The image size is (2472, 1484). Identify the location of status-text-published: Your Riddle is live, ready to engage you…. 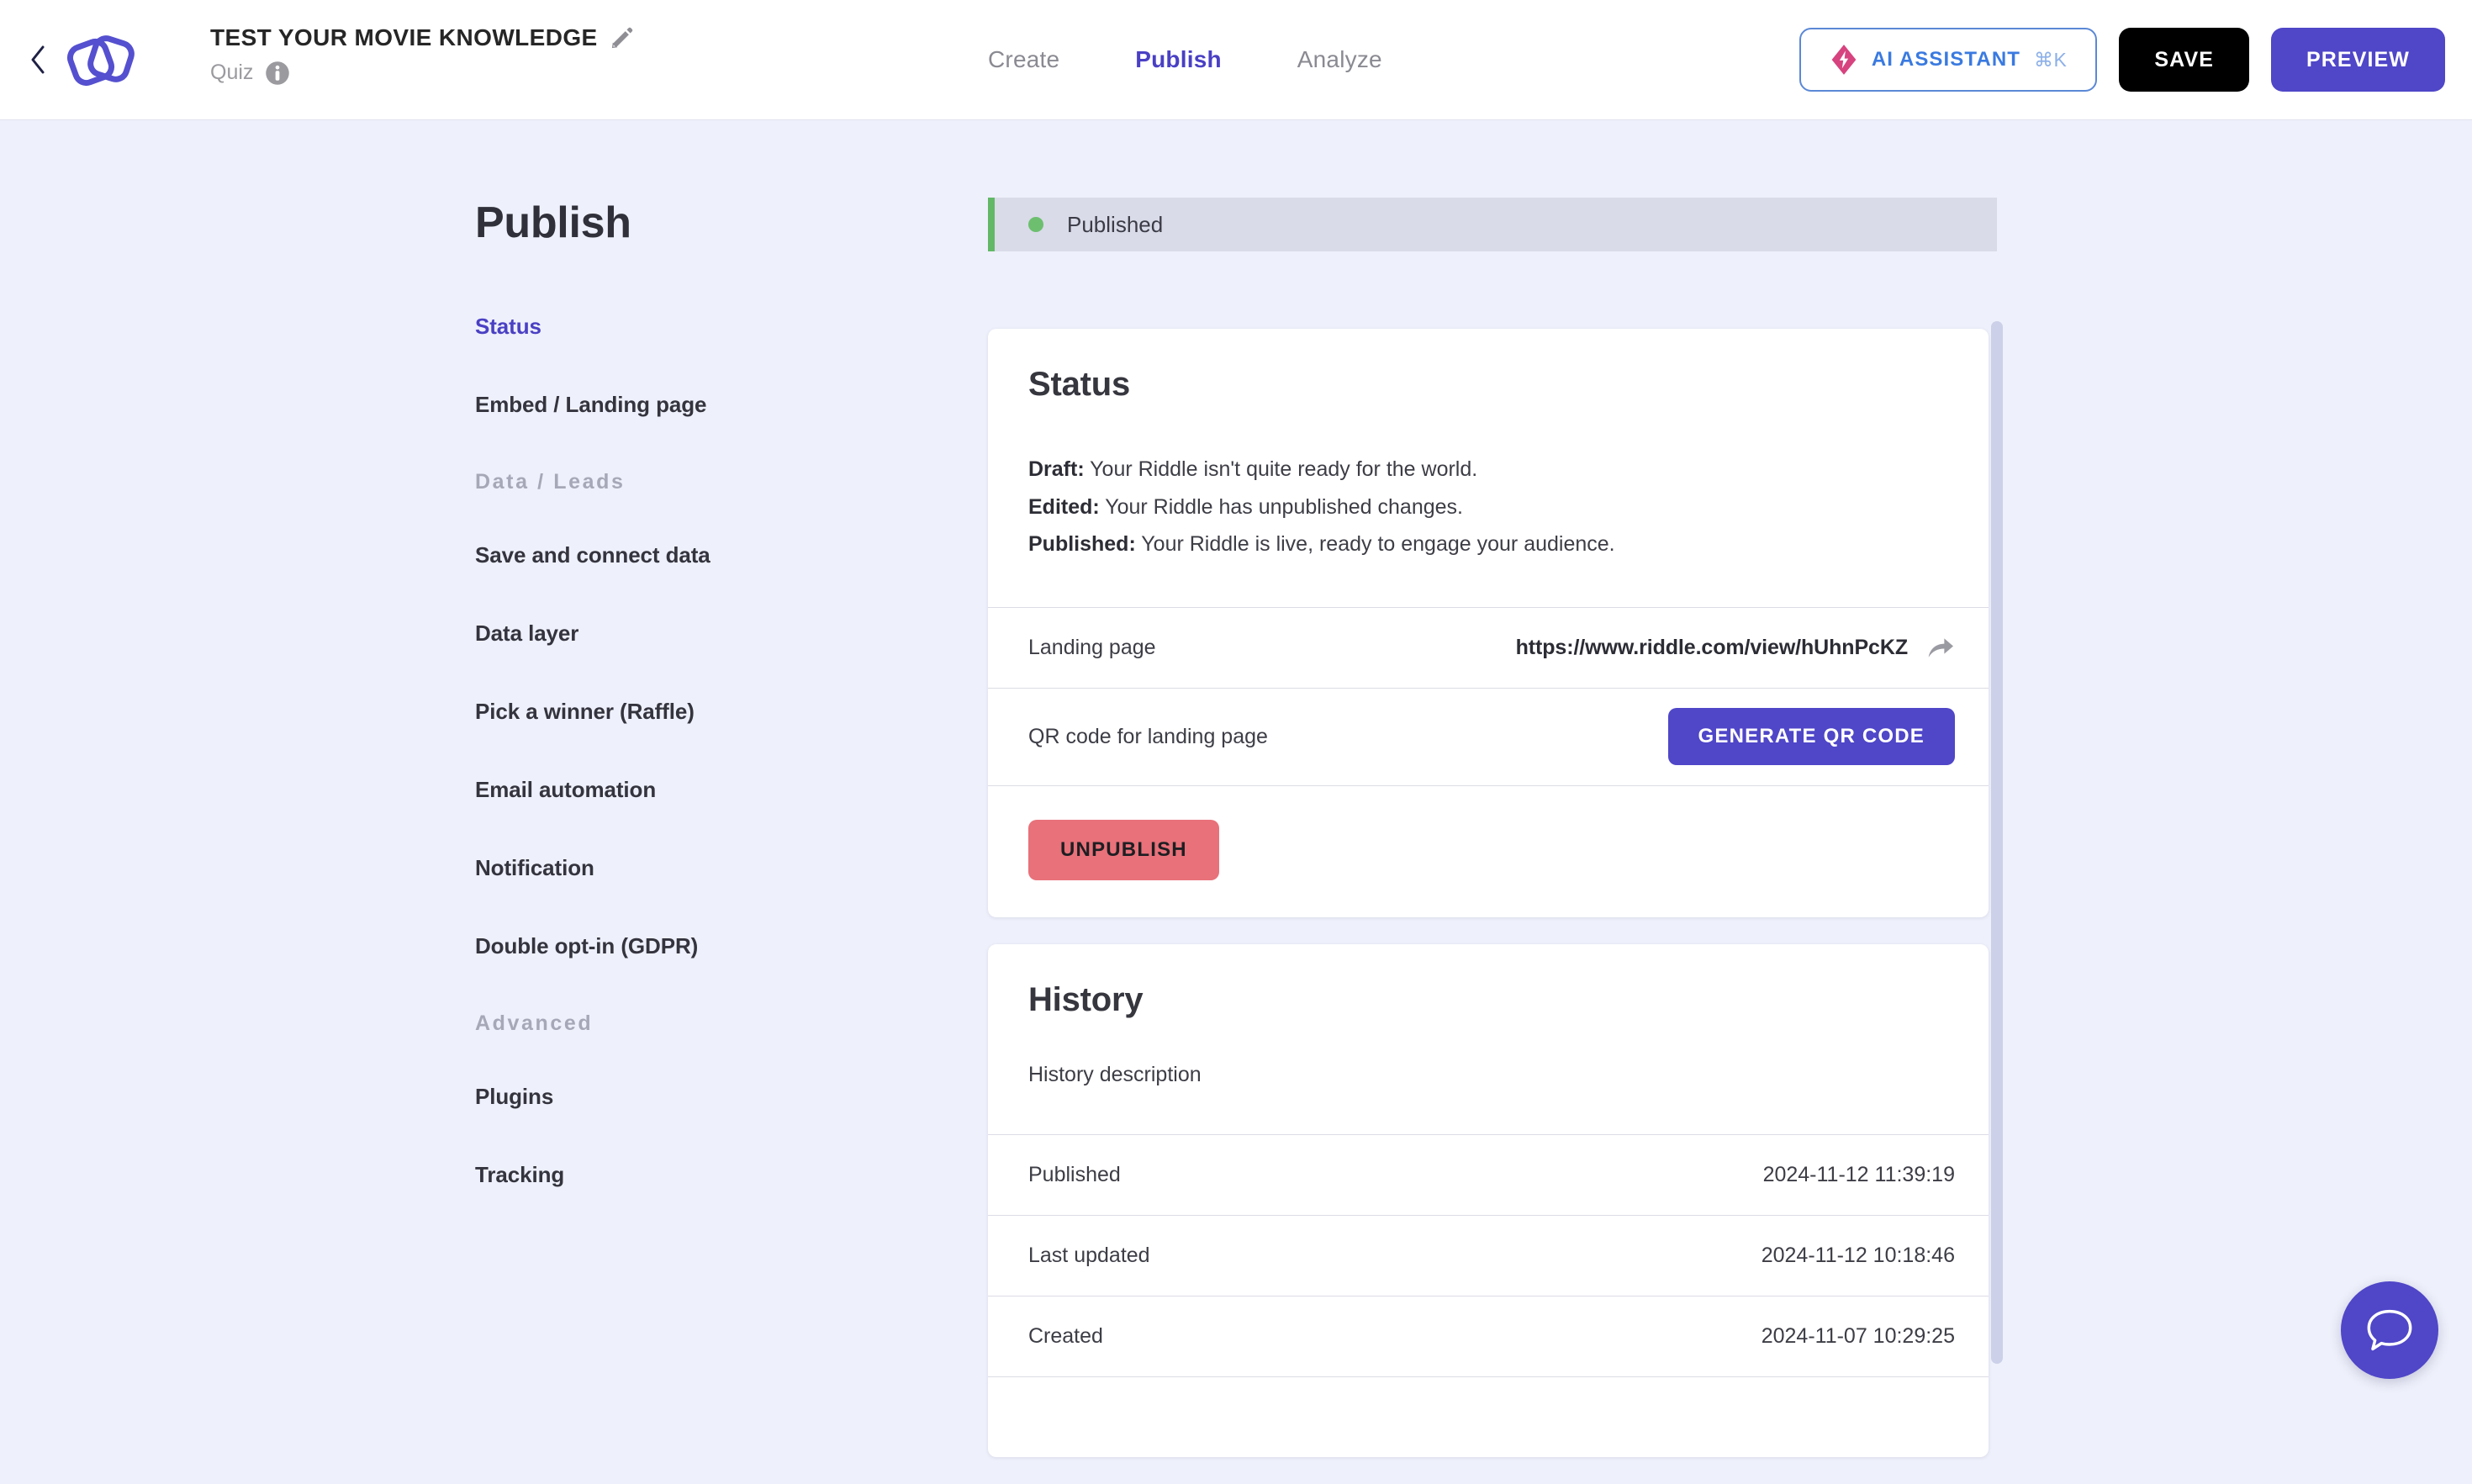
(1375, 544).